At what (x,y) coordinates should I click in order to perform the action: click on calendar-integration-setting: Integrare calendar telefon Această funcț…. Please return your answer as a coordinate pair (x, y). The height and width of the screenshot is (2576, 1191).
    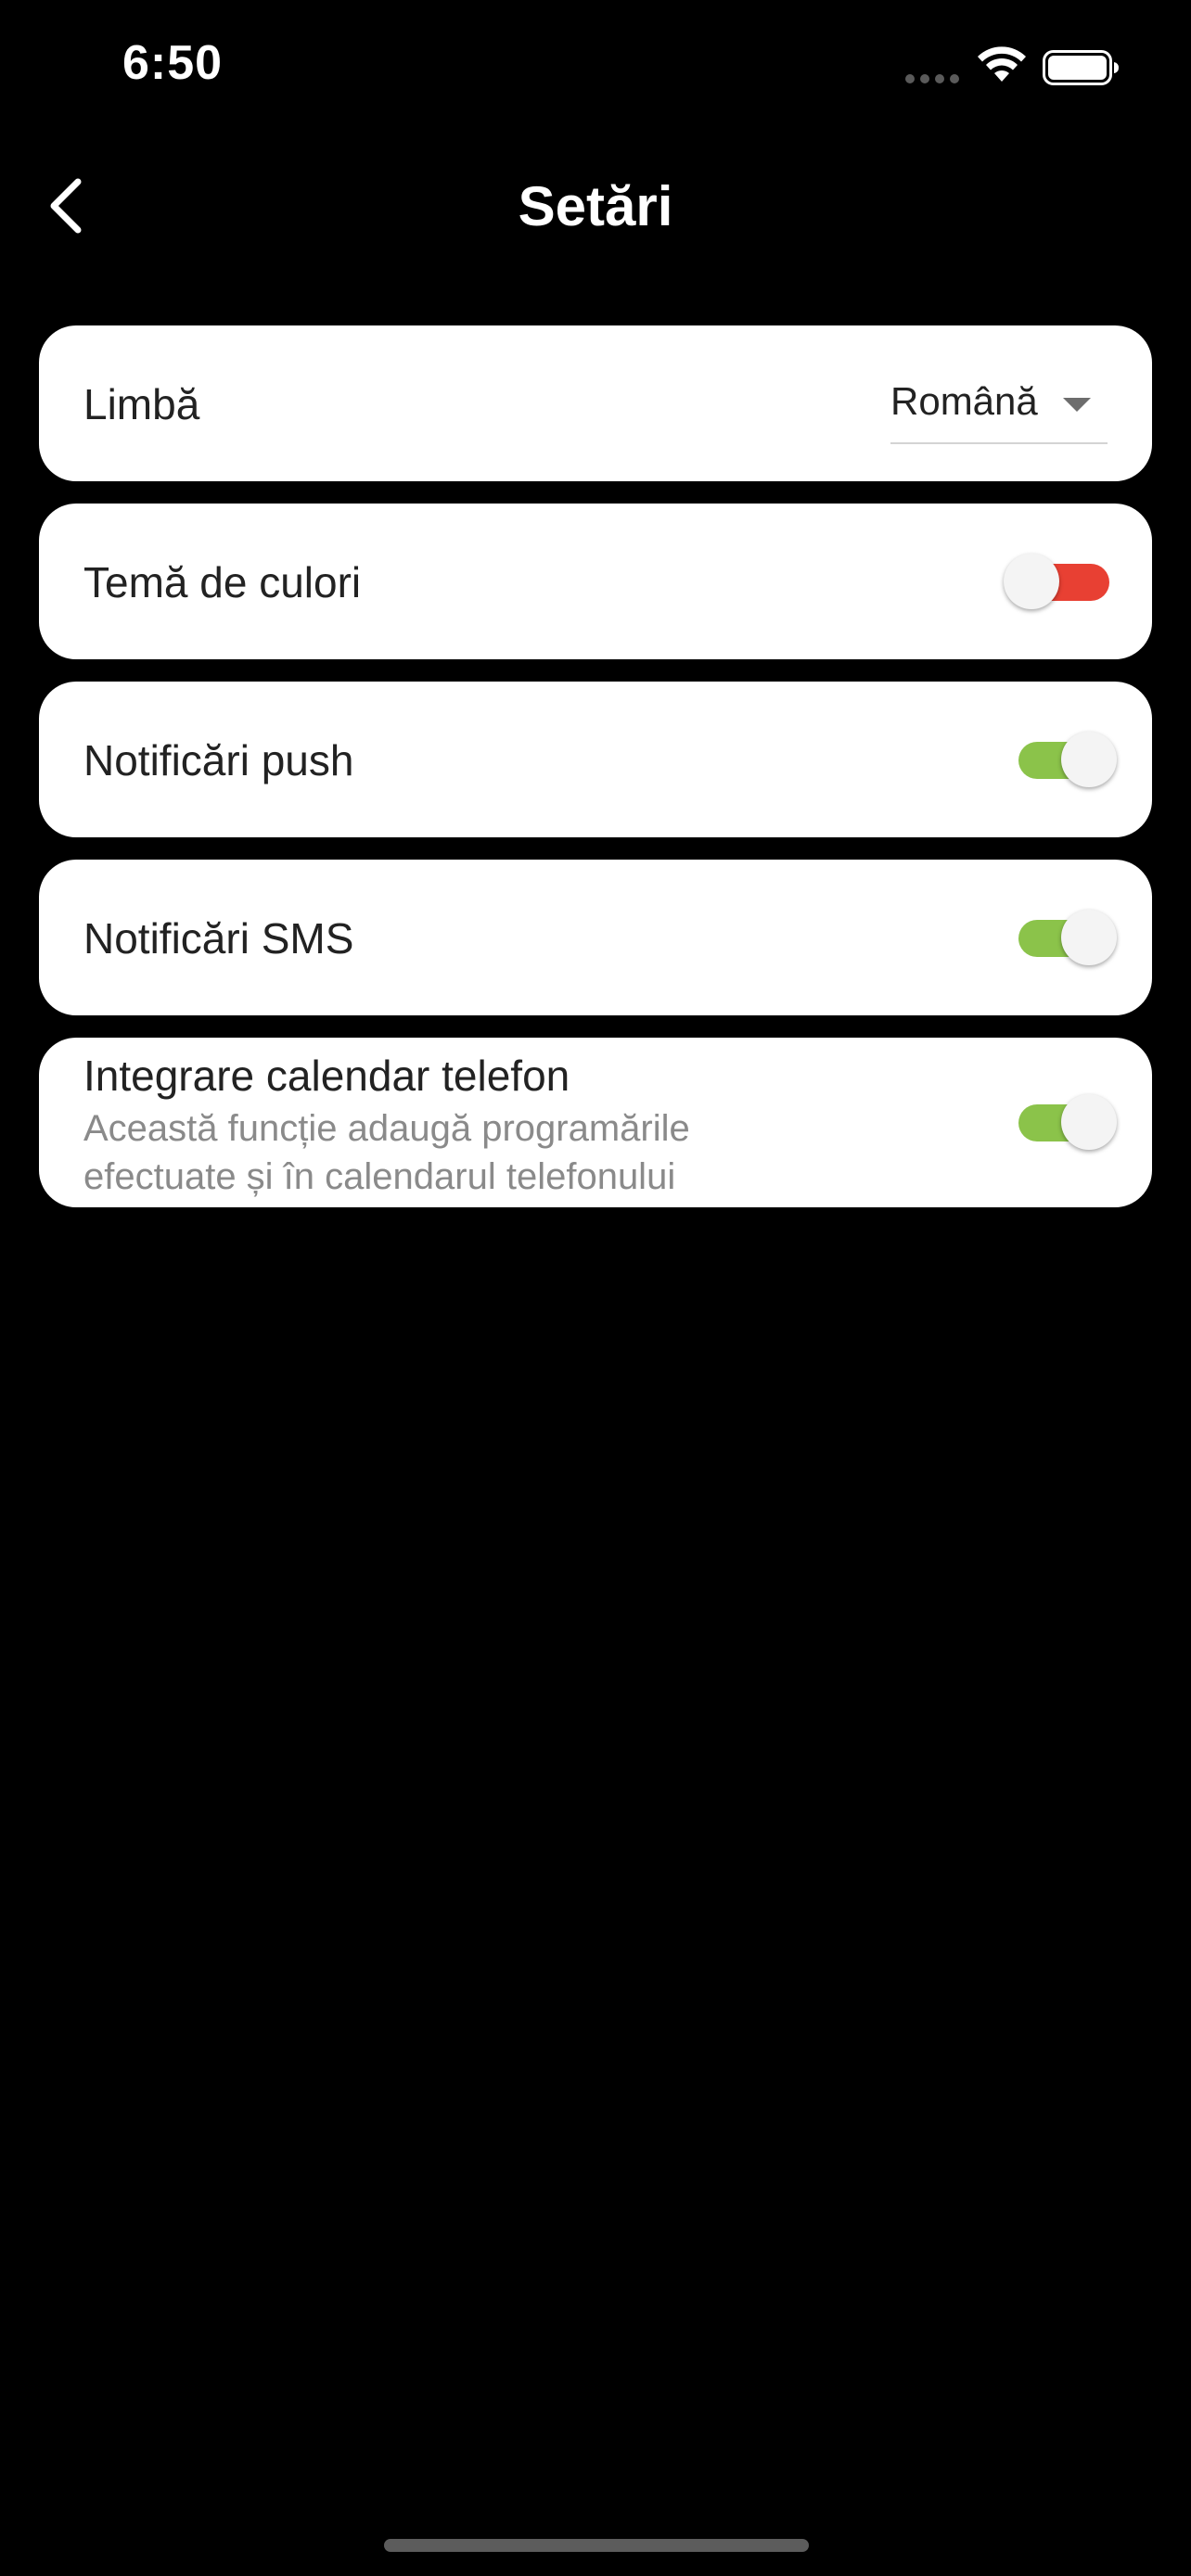
    Looking at the image, I should click on (595, 1123).